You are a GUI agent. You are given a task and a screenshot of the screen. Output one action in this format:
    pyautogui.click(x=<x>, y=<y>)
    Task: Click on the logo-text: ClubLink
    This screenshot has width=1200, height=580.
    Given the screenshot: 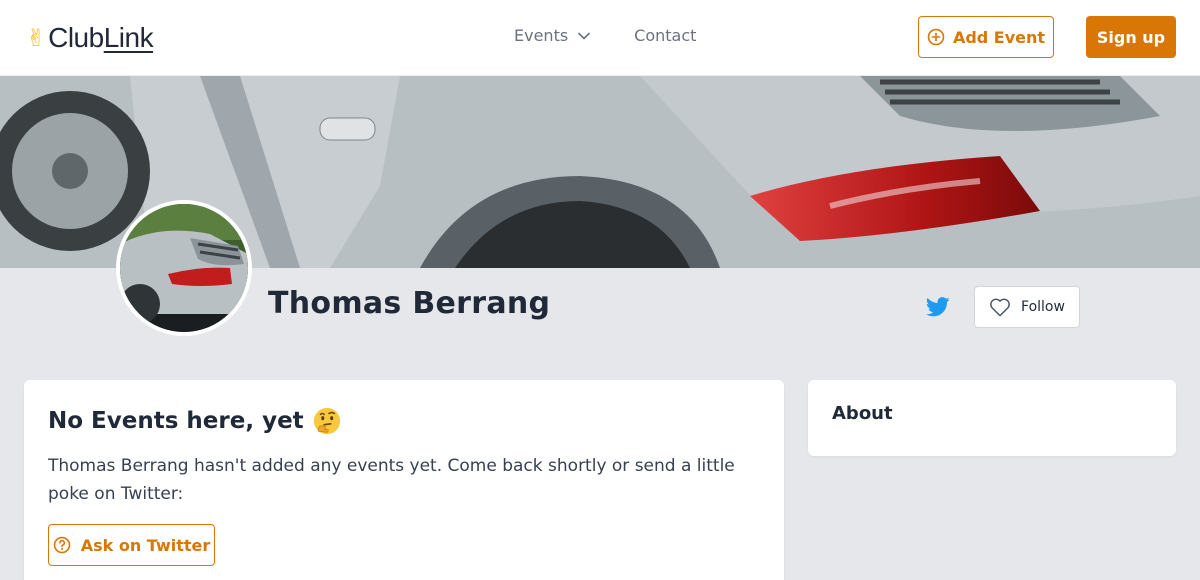 What is the action you would take?
    pyautogui.click(x=100, y=38)
    